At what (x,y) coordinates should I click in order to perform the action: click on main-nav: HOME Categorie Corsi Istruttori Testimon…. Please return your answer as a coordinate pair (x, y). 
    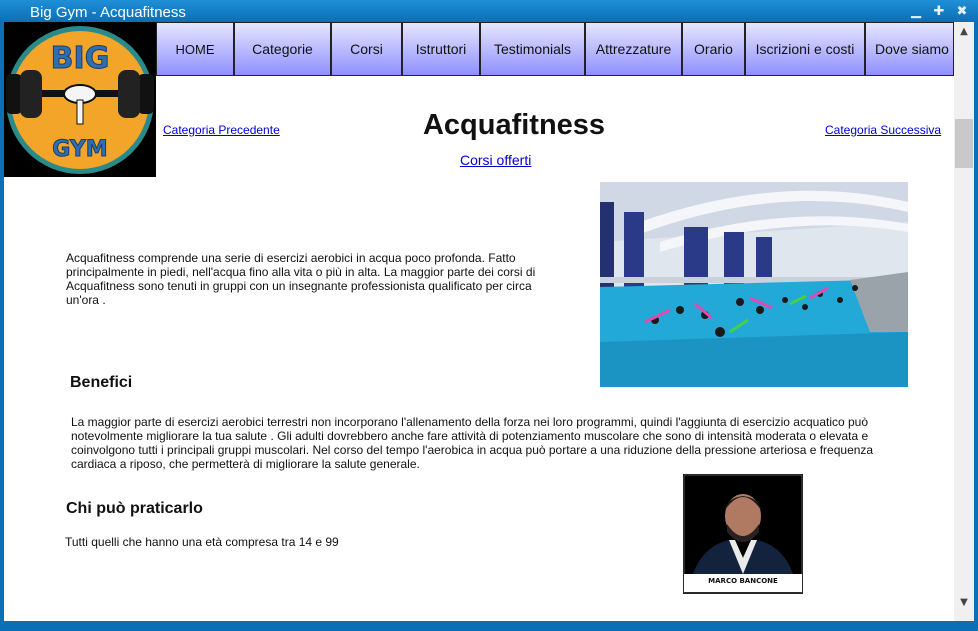
    Looking at the image, I should click on (555, 50).